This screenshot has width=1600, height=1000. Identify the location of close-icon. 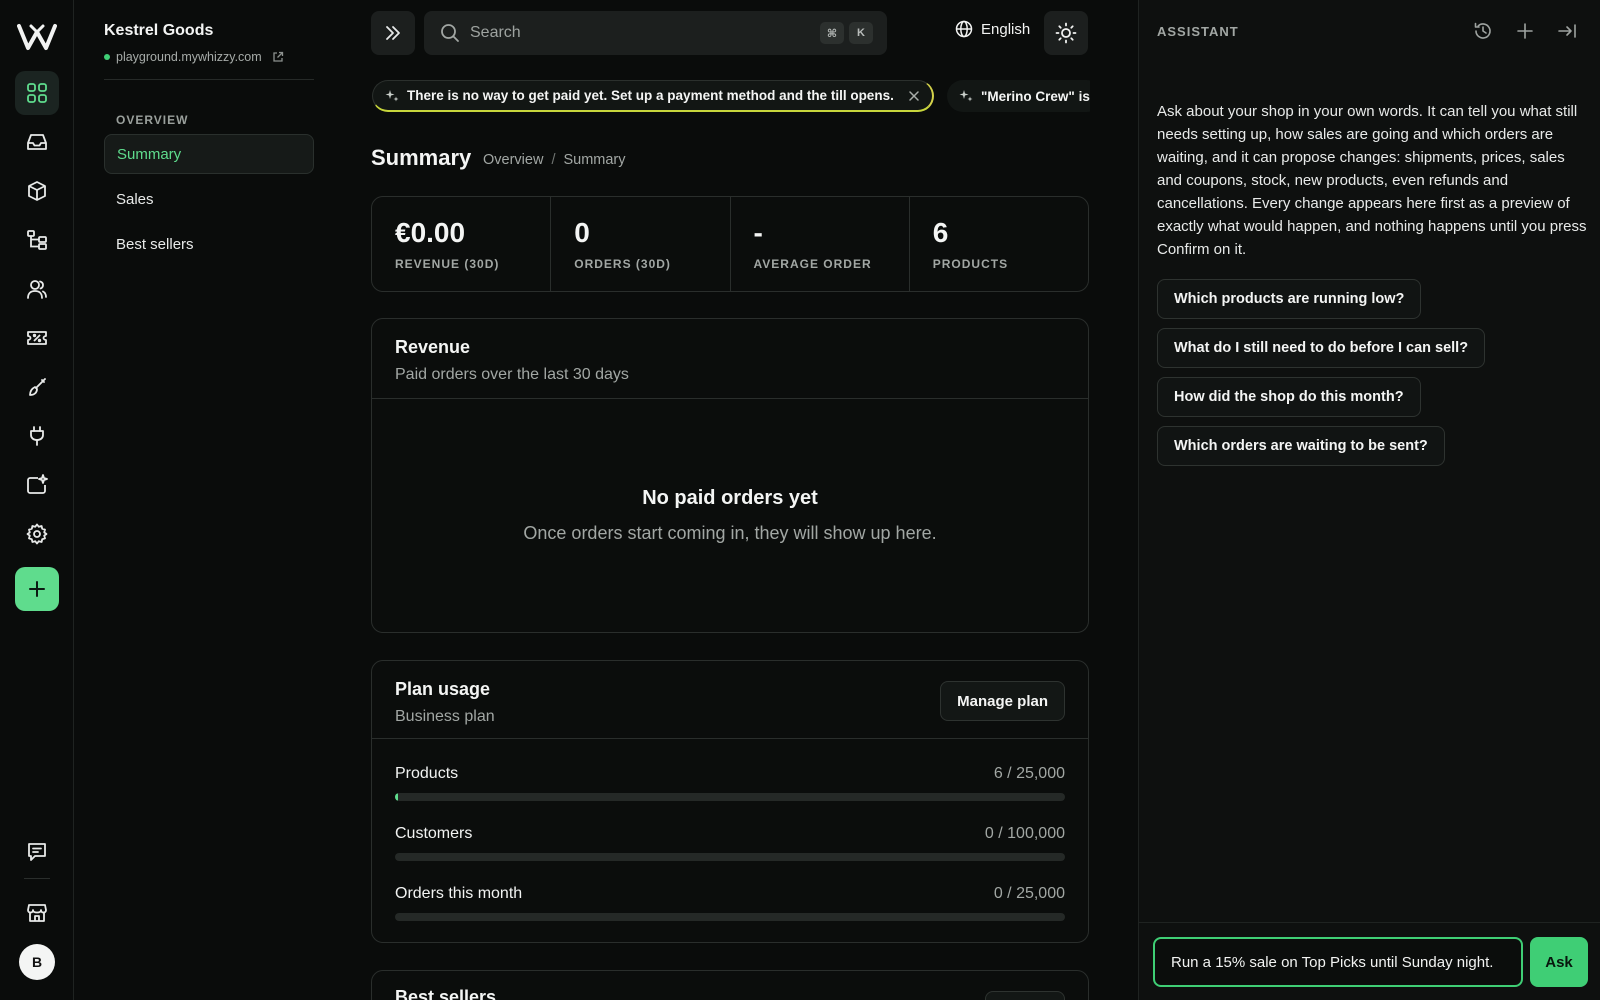
(914, 96).